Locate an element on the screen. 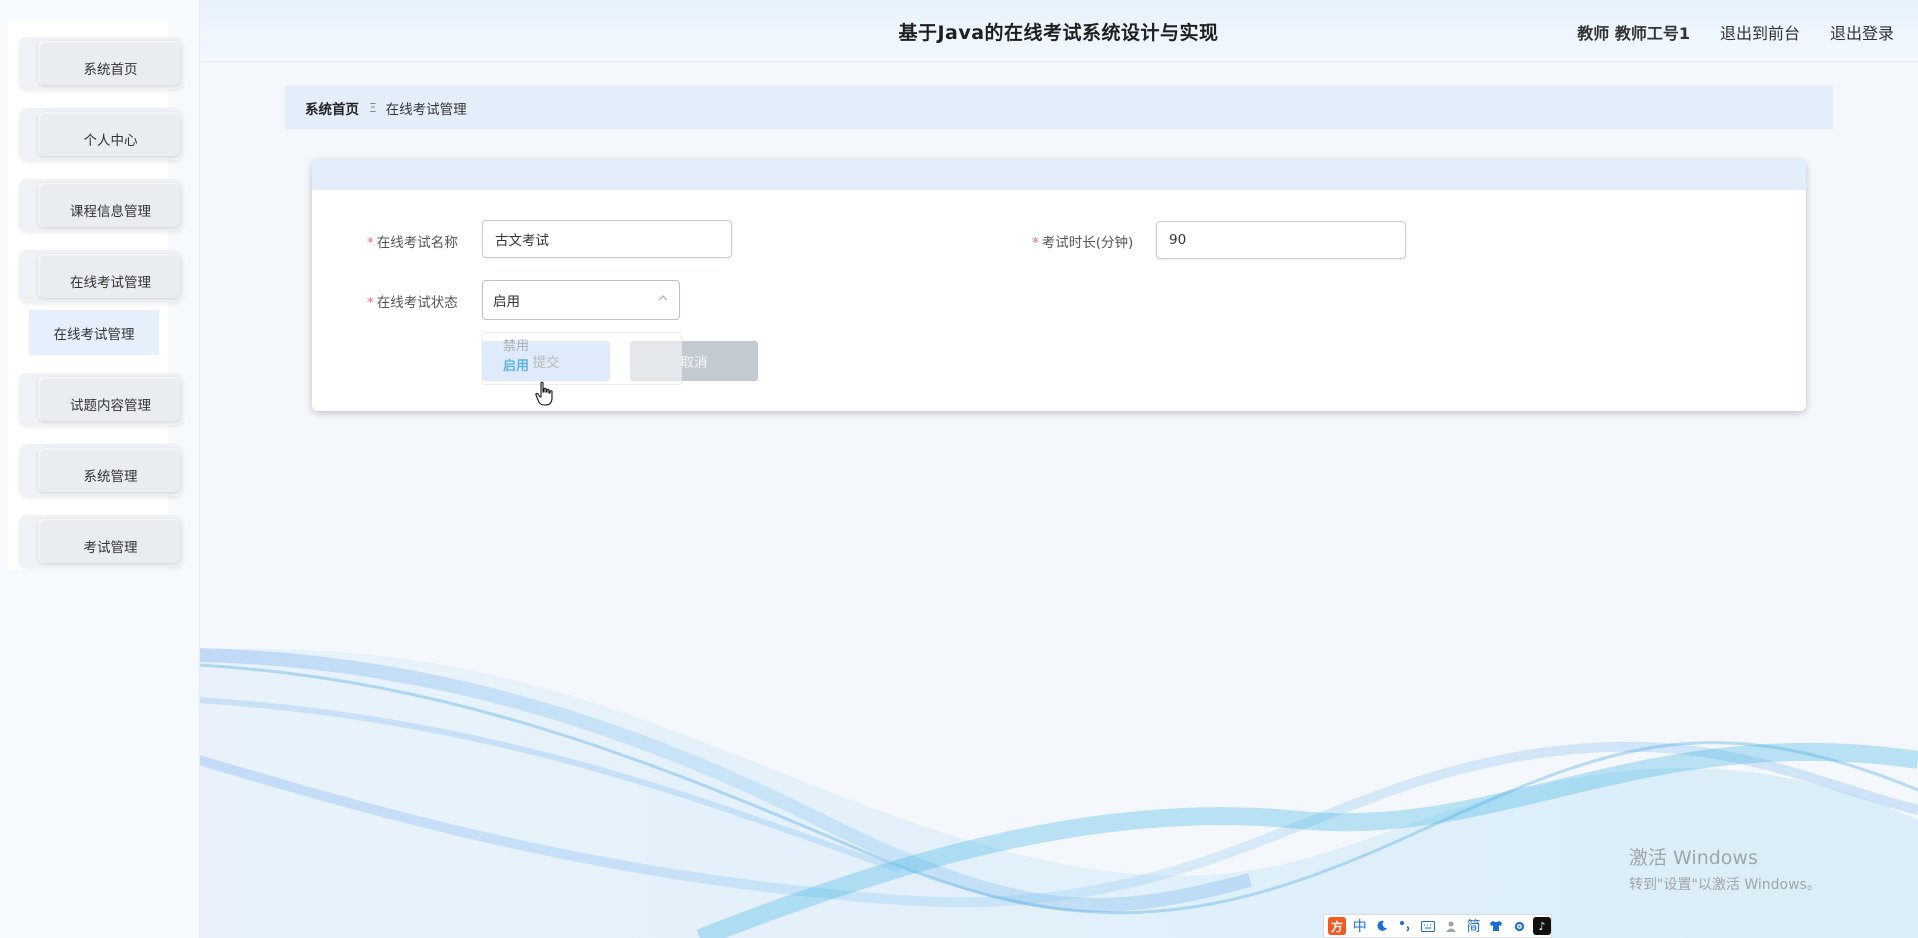  breadcrumb-home: 系统首页 is located at coordinates (332, 108).